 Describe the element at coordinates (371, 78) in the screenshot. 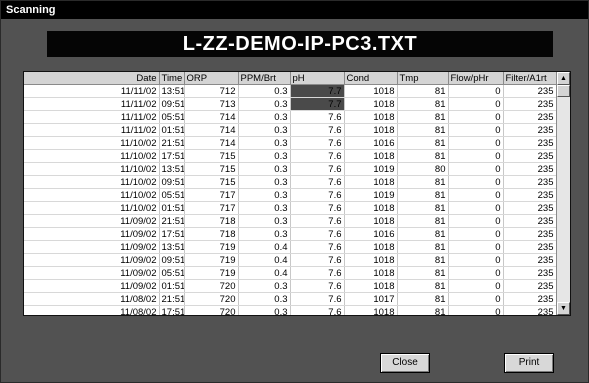

I see `column-header: Cond` at that location.